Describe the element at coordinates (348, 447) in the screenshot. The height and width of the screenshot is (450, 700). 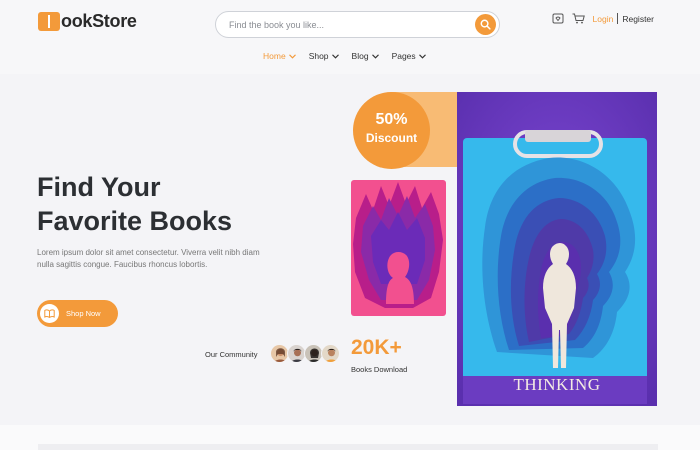
I see `section-strip` at that location.